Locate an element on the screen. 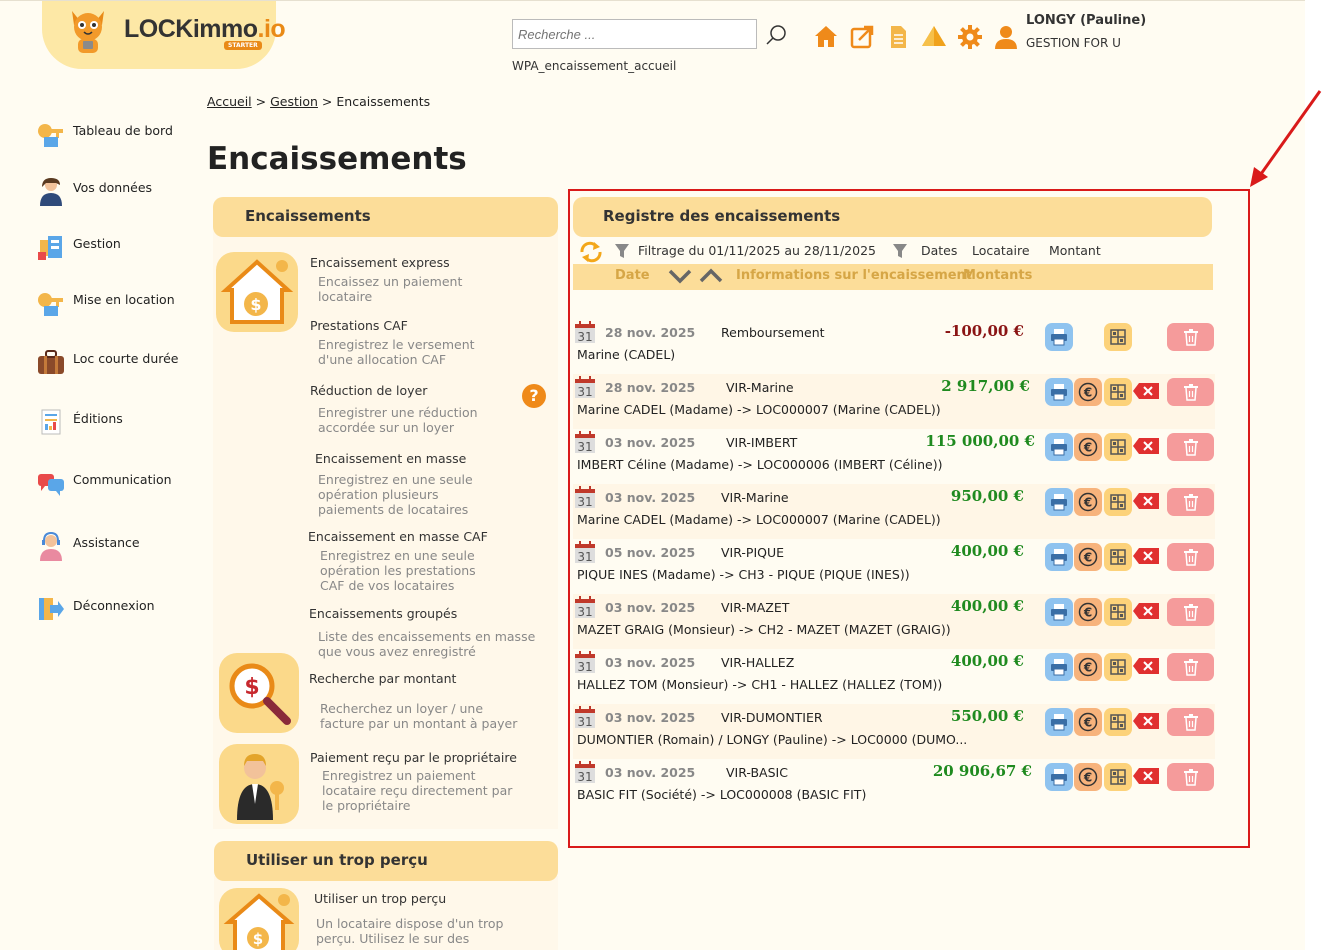 The width and height of the screenshot is (1322, 950). warning-icon is located at coordinates (934, 37).